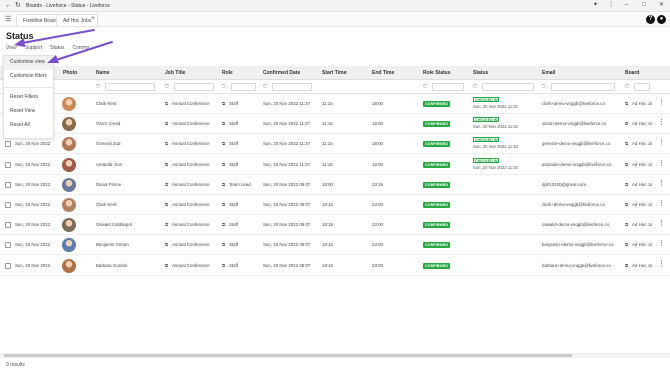 The width and height of the screenshot is (670, 372). Describe the element at coordinates (84, 51) in the screenshot. I see `annotation-arrow-customise` at that location.